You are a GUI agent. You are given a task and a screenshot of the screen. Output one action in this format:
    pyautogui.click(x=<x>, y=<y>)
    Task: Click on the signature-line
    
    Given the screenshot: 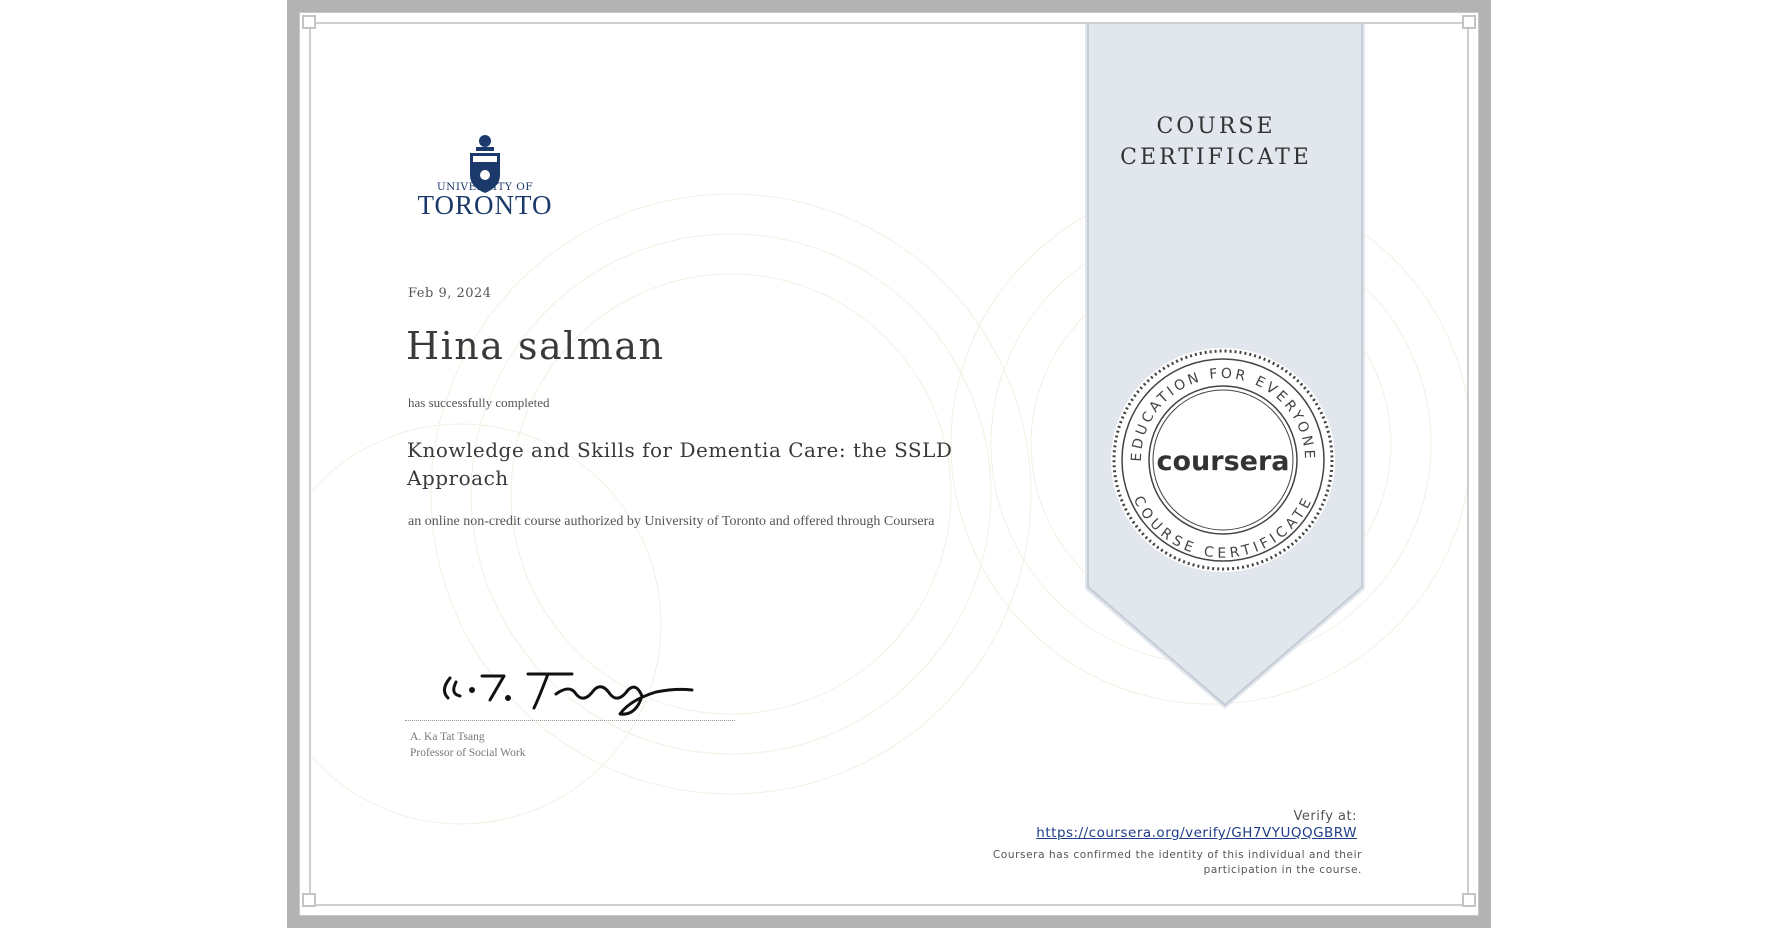 What is the action you would take?
    pyautogui.click(x=570, y=720)
    